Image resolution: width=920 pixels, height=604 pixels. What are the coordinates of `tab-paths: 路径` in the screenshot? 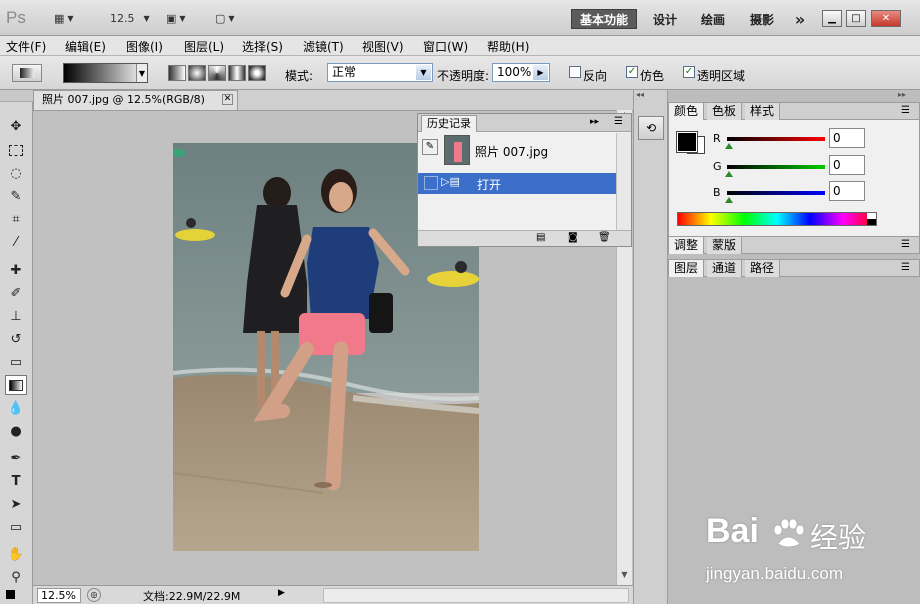 It's located at (763, 268).